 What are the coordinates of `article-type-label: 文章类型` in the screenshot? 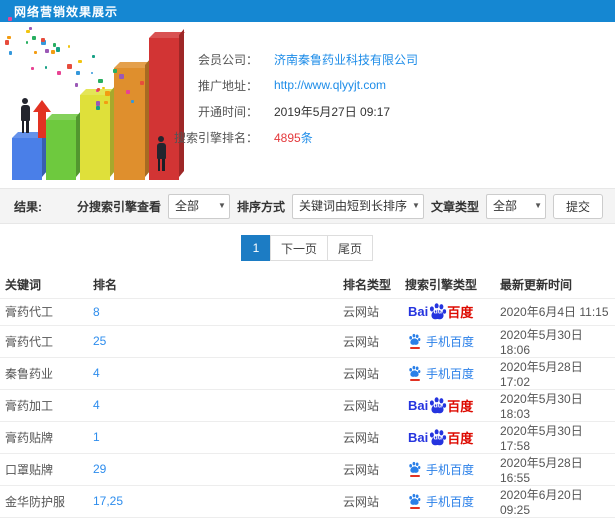 It's located at (454, 206).